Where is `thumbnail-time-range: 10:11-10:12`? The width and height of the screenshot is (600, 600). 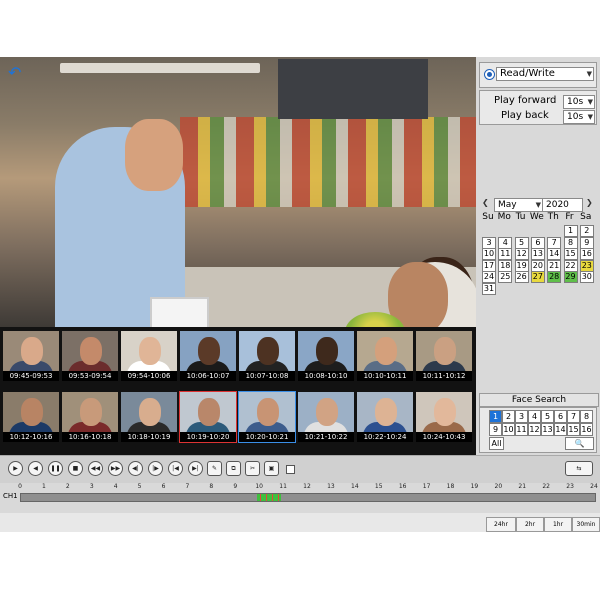 thumbnail-time-range: 10:11-10:12 is located at coordinates (444, 376).